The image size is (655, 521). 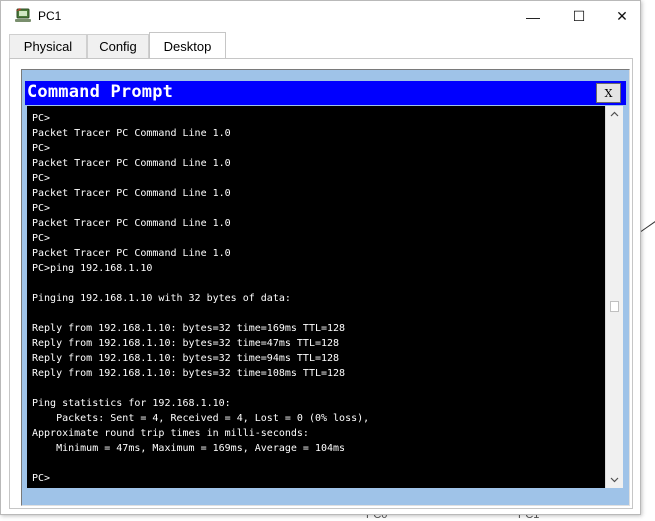 I want to click on title-bar: PC1 — ☐ ✕, so click(x=320, y=16).